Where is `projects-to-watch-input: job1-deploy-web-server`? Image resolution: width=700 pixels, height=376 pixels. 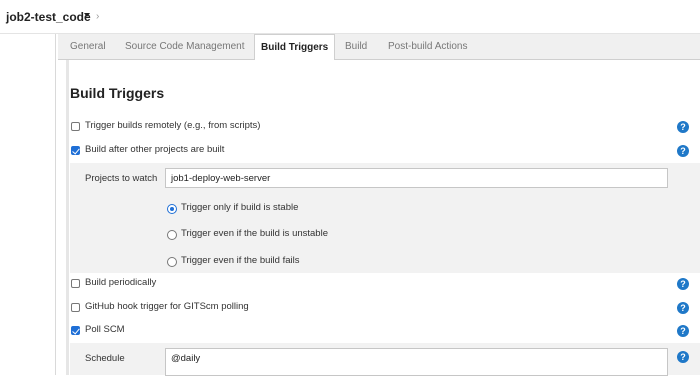
projects-to-watch-input: job1-deploy-web-server is located at coordinates (416, 178).